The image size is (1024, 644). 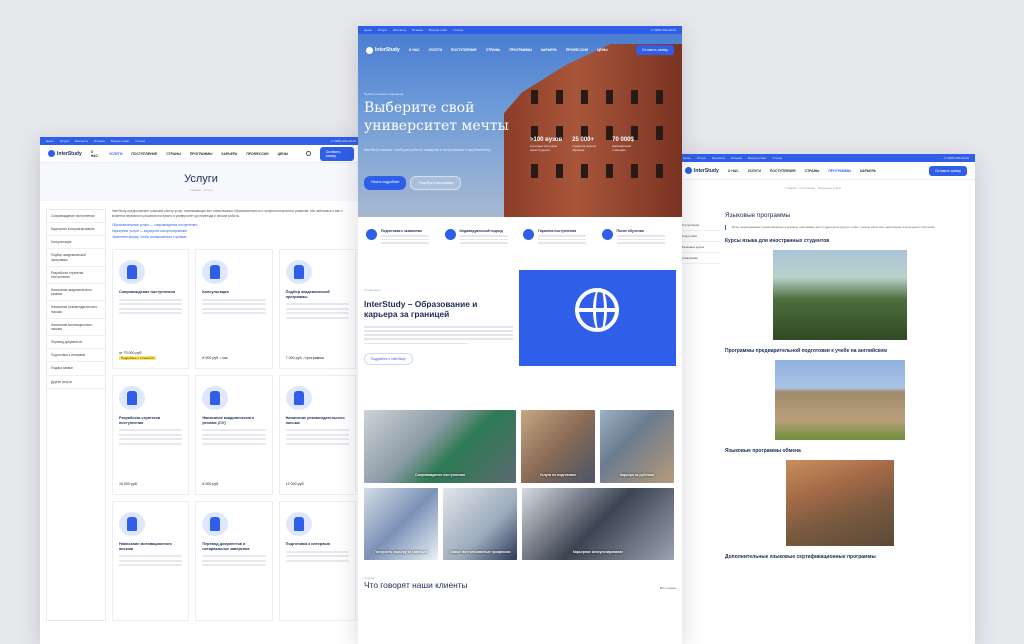 I want to click on sidebar-item: Сопровождение поступления, so click(x=76, y=217).